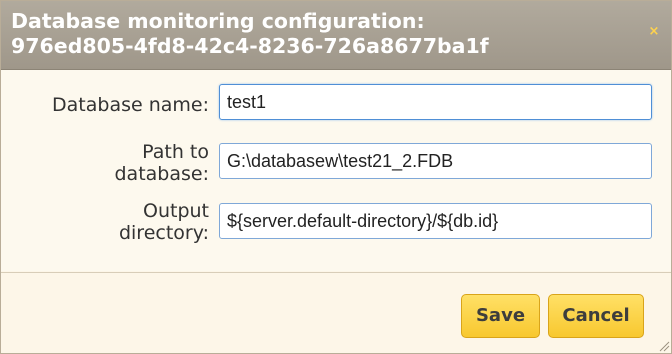 The width and height of the screenshot is (672, 354). Describe the element at coordinates (500, 316) in the screenshot. I see `save-button: Save` at that location.